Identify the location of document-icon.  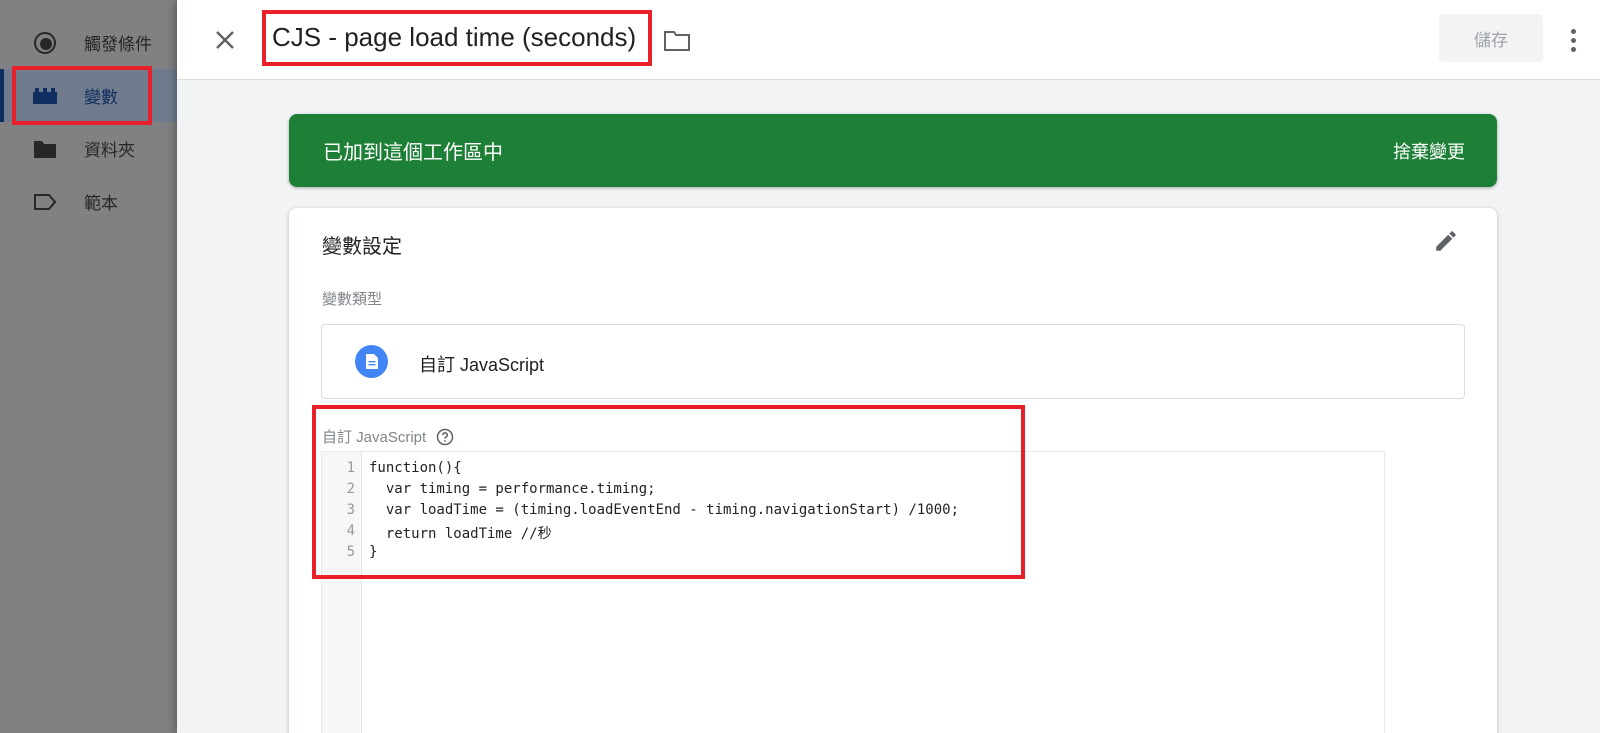
(371, 361).